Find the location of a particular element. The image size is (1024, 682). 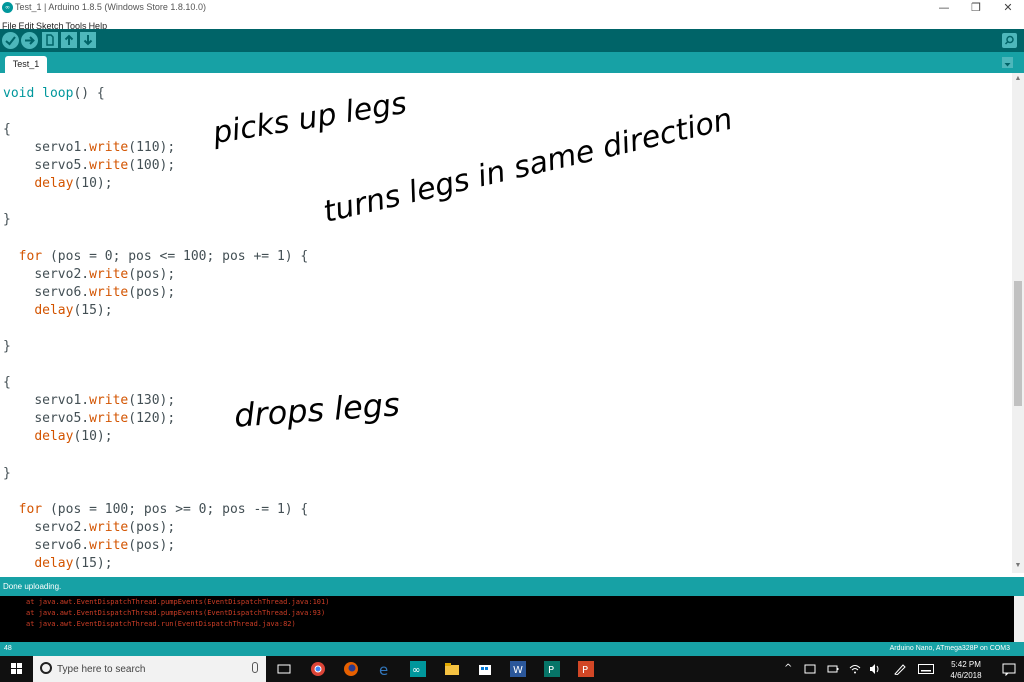

file-explorer-icon is located at coordinates (452, 669).